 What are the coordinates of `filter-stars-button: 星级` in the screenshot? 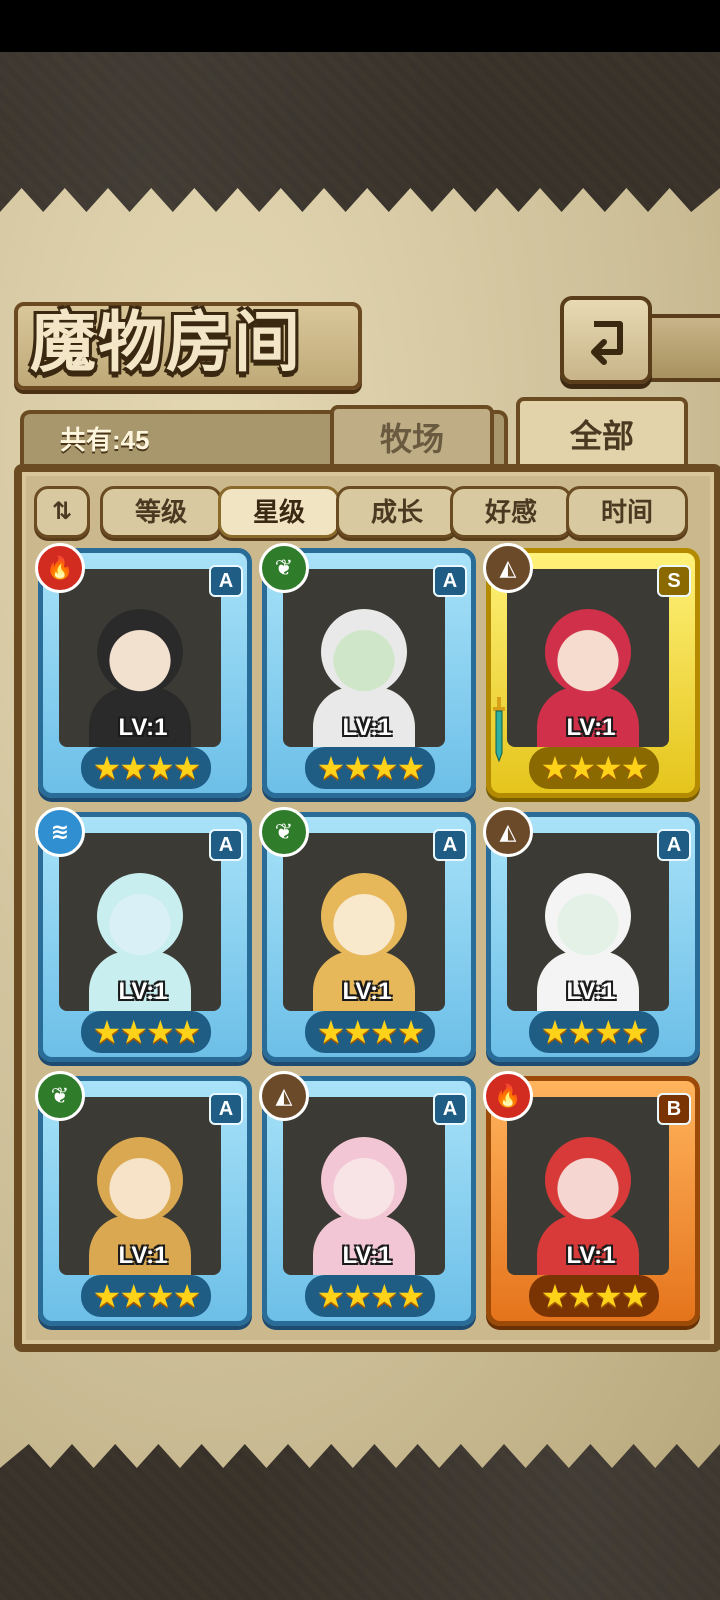 It's located at (279, 512).